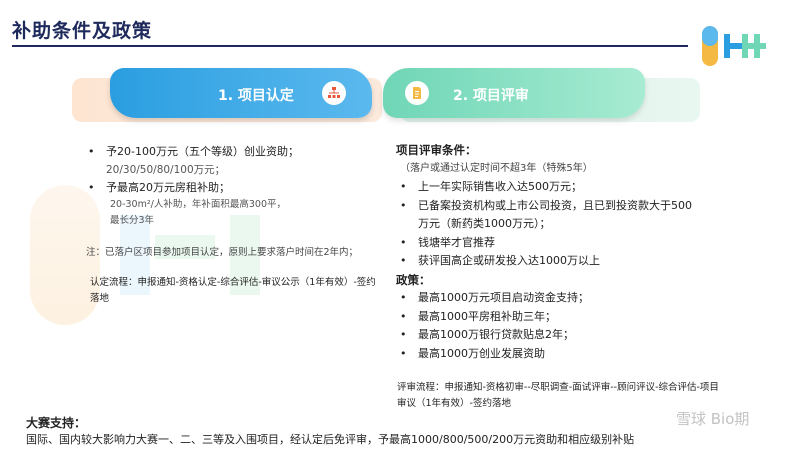  I want to click on step-banner-project-recognition: 1. 项目认定, so click(241, 93).